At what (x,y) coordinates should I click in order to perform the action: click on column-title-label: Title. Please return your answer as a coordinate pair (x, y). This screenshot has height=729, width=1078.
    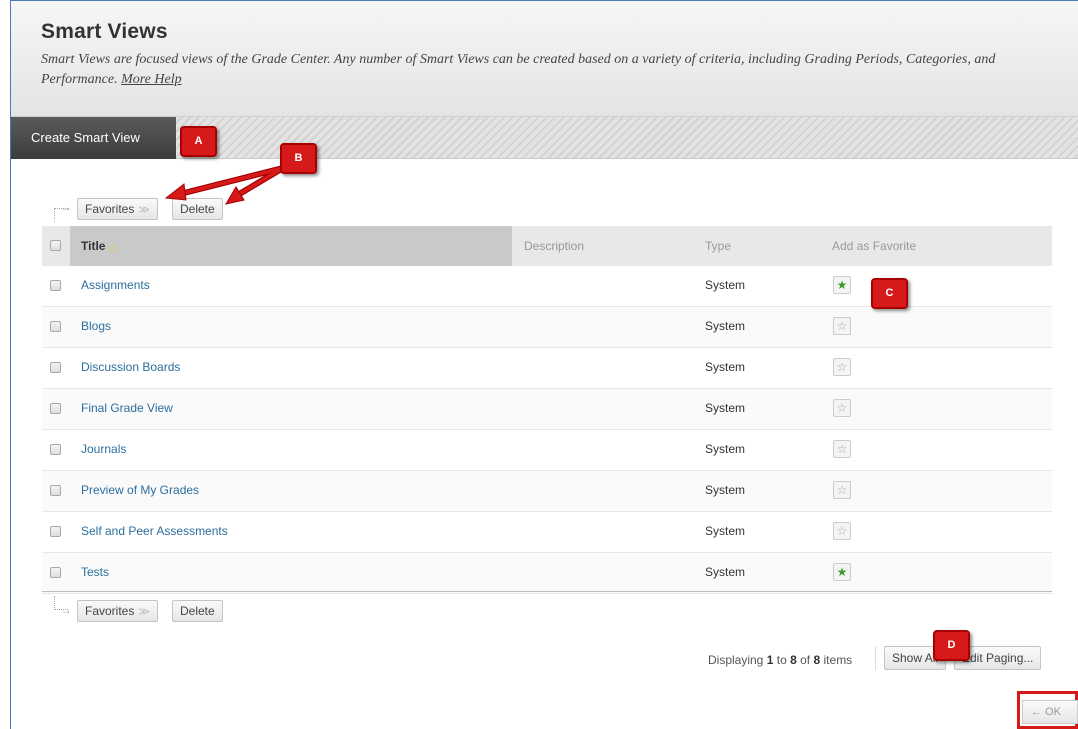
    Looking at the image, I should click on (93, 246).